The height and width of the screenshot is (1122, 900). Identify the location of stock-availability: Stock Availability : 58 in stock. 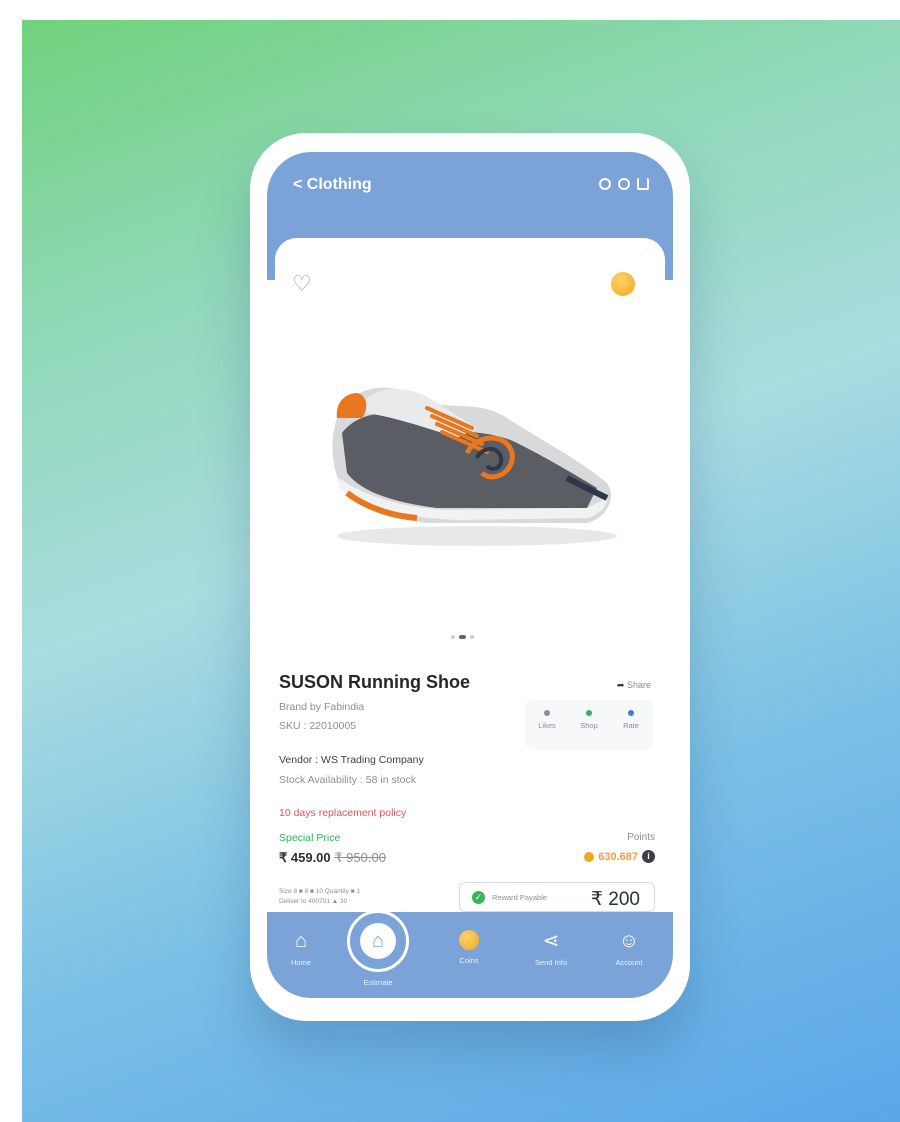
(347, 780).